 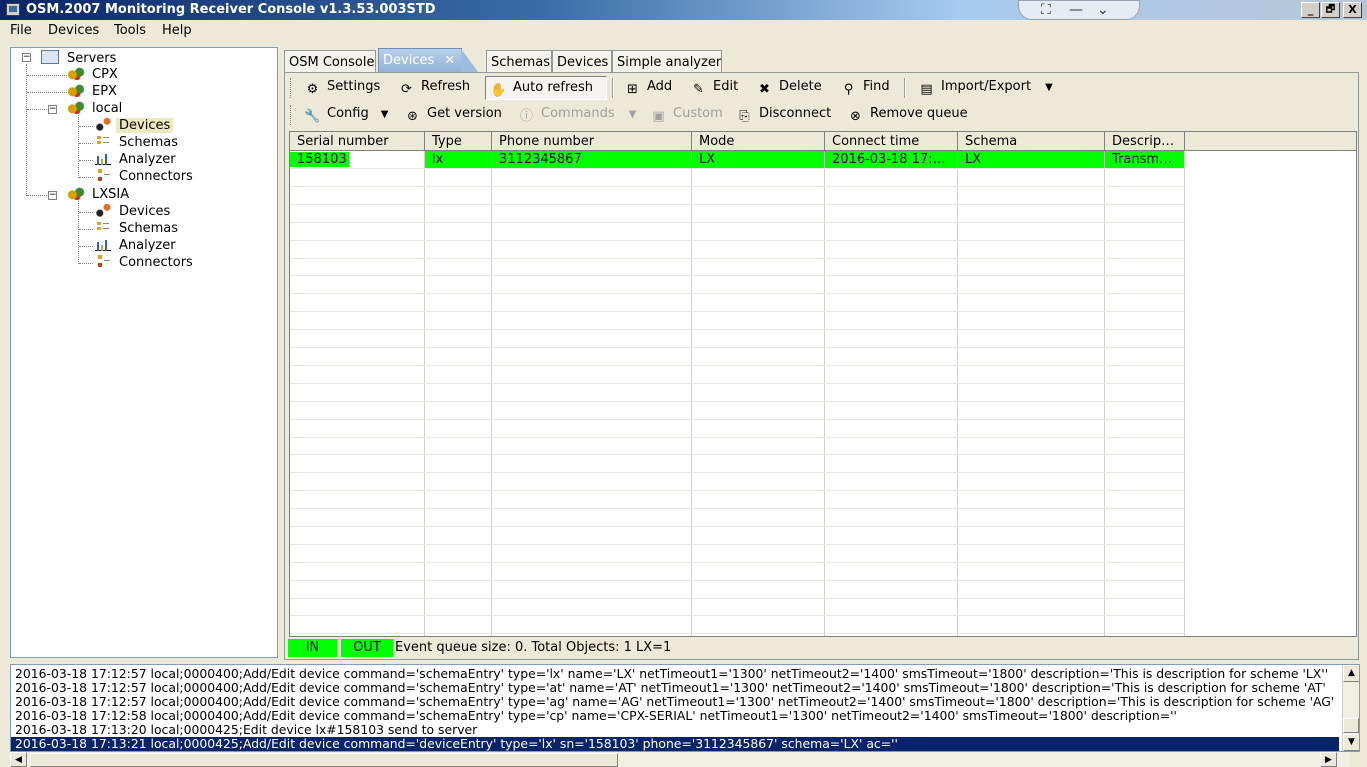 What do you see at coordinates (138, 142) in the screenshot?
I see `tree-local-schemas: Schemas` at bounding box center [138, 142].